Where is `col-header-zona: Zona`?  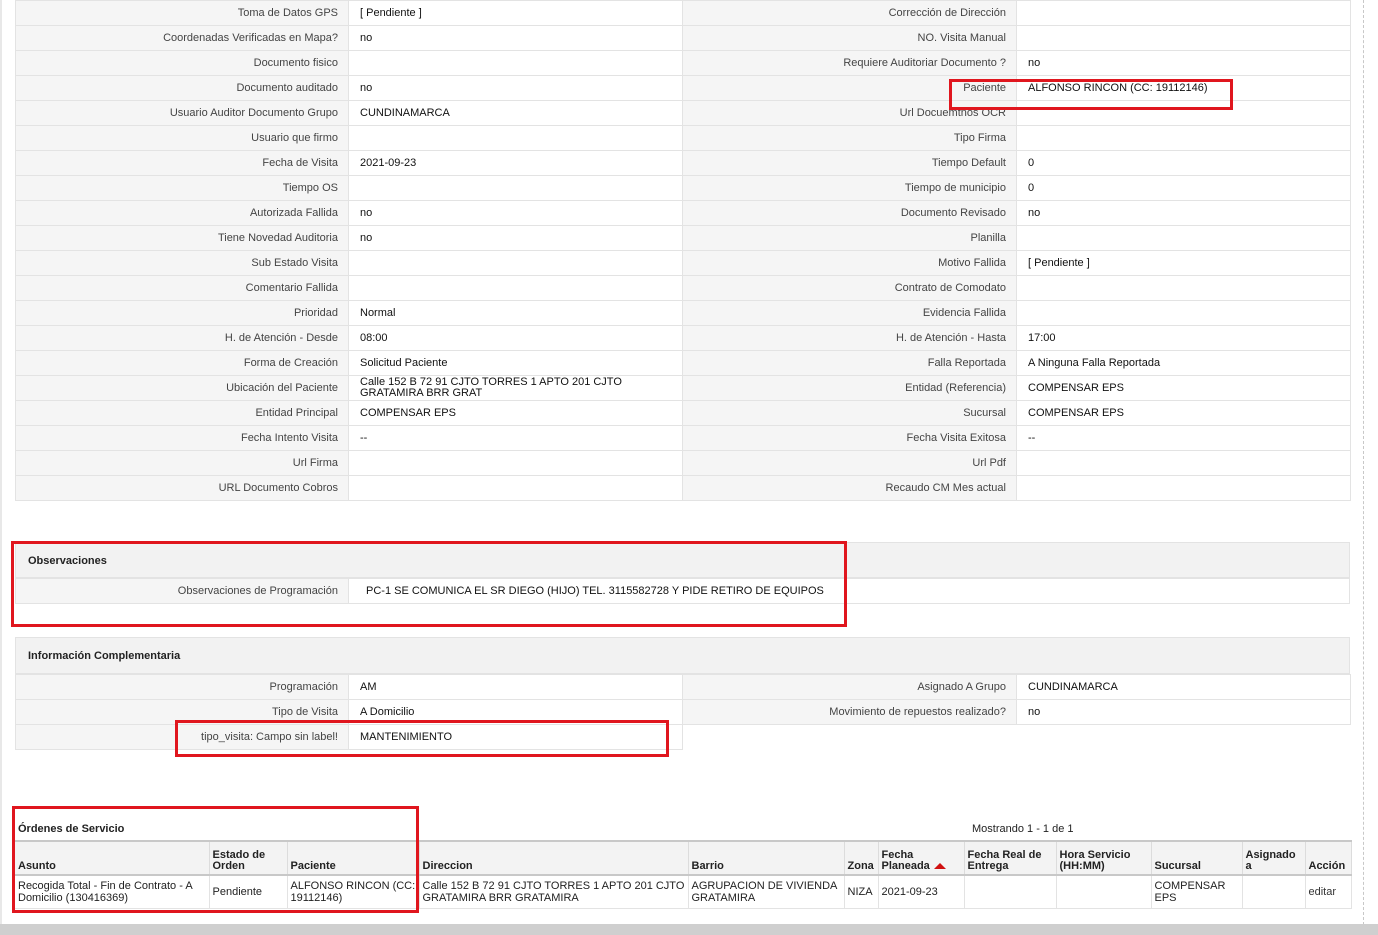
col-header-zona: Zona is located at coordinates (861, 858).